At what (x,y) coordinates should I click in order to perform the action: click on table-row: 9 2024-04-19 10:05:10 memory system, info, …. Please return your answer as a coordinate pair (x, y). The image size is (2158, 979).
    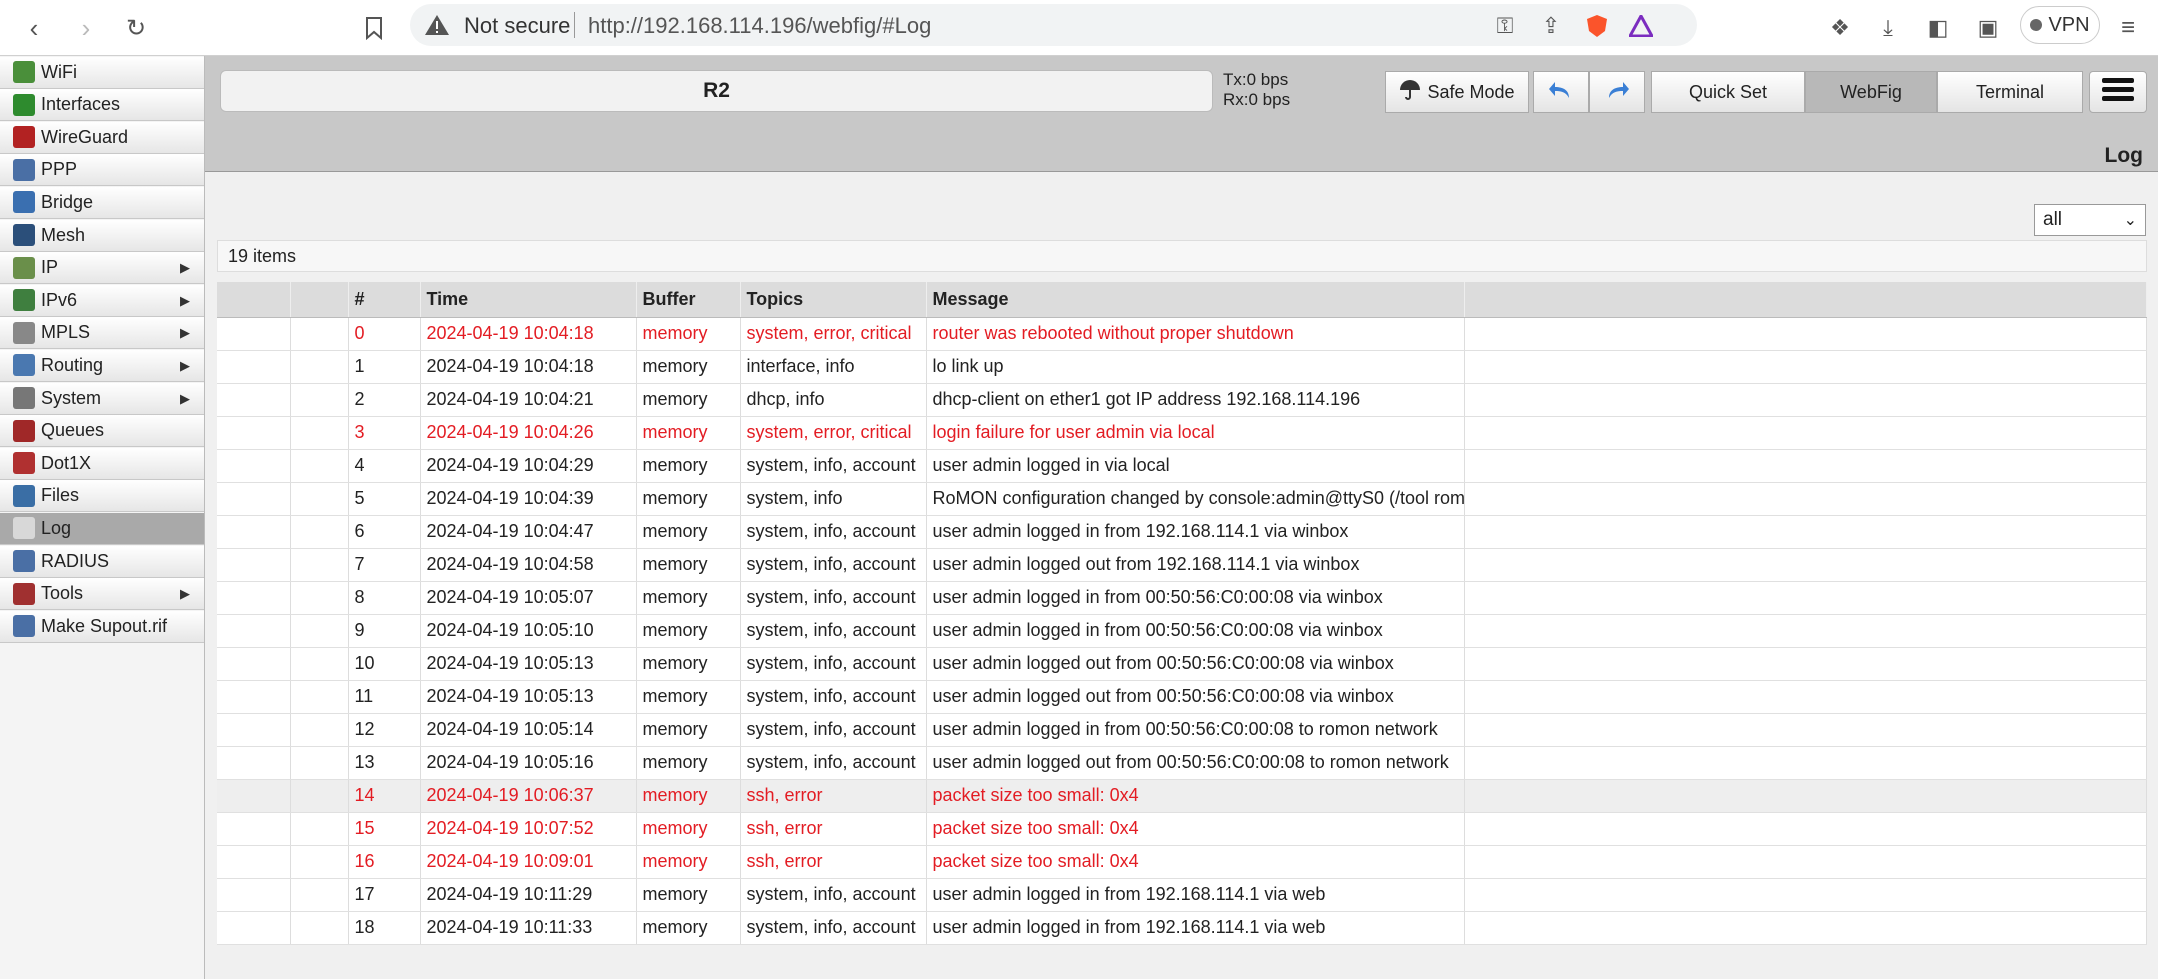
    Looking at the image, I should click on (1182, 631).